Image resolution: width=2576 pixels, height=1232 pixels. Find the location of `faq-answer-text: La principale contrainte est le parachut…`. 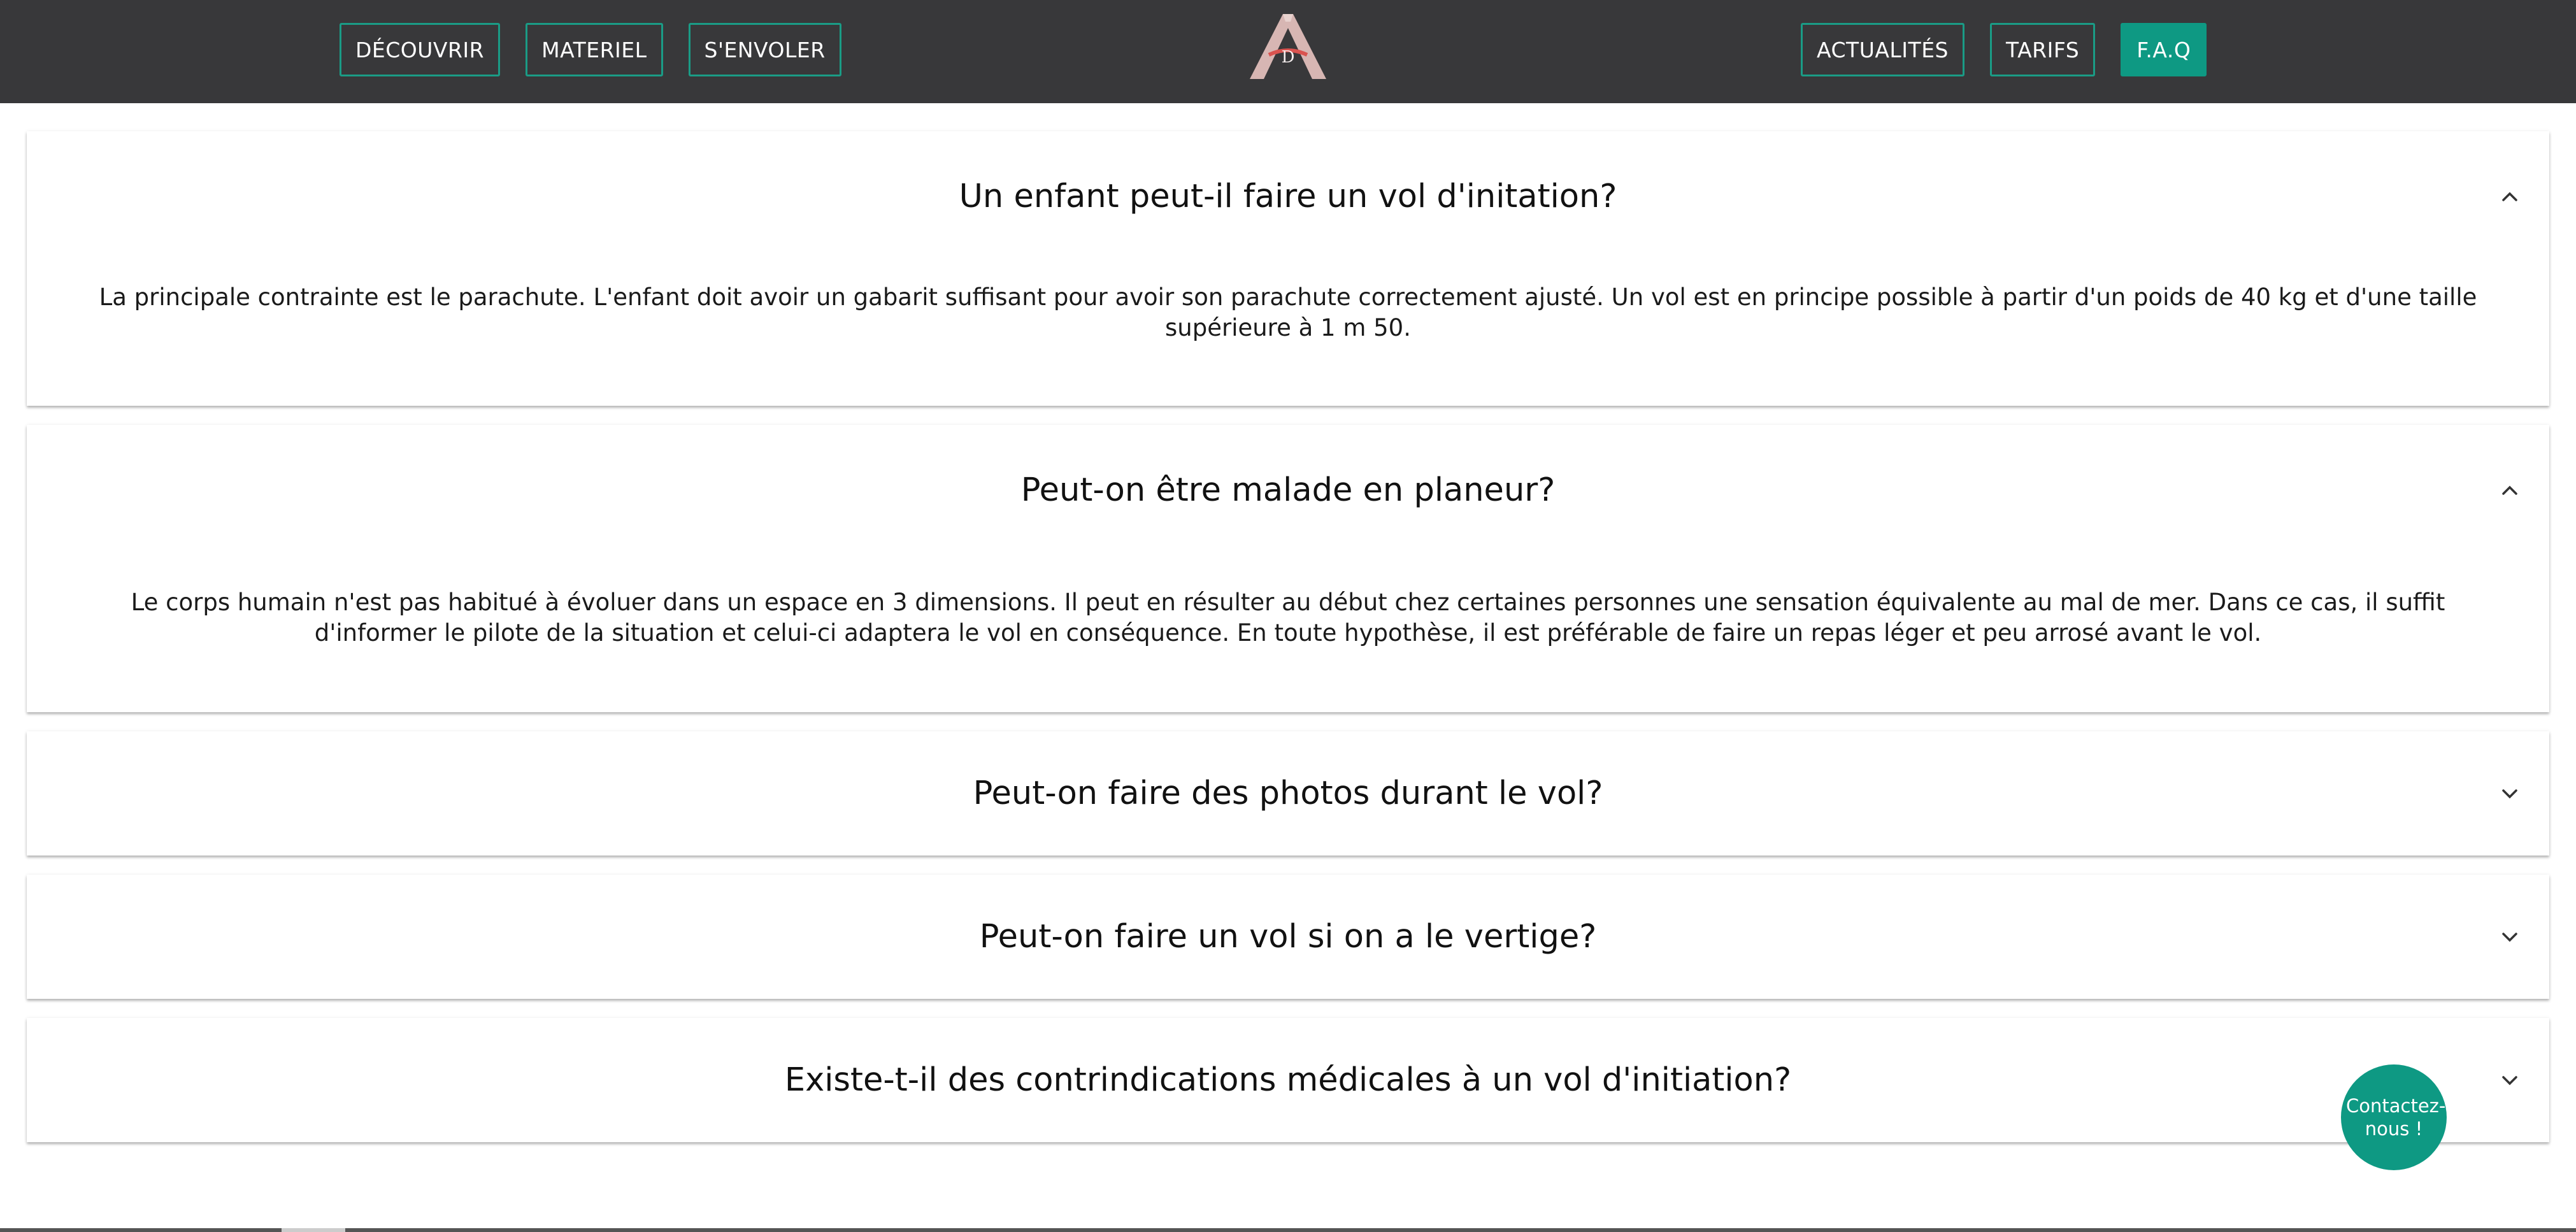

faq-answer-text: La principale contrainte est le parachut… is located at coordinates (1288, 312).